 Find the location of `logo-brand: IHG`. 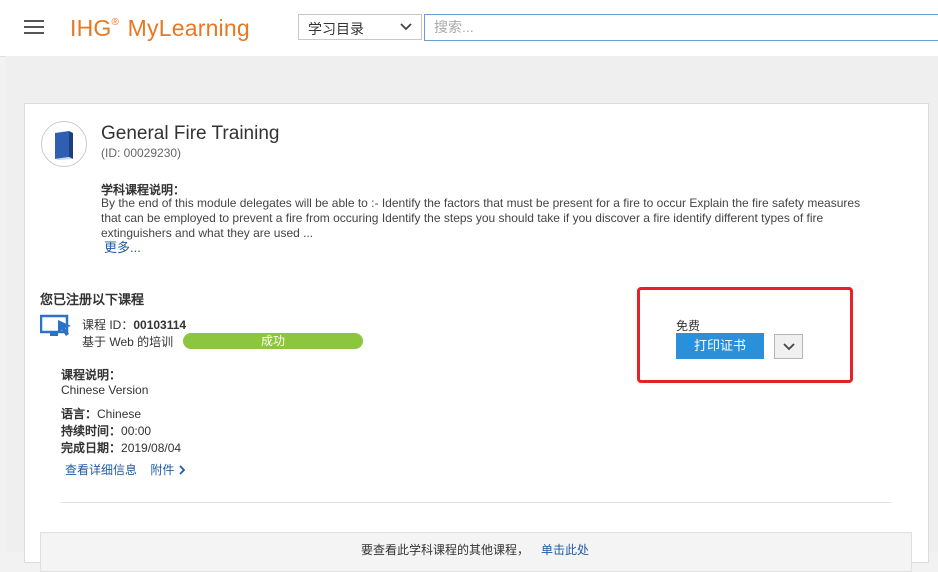

logo-brand: IHG is located at coordinates (91, 28).